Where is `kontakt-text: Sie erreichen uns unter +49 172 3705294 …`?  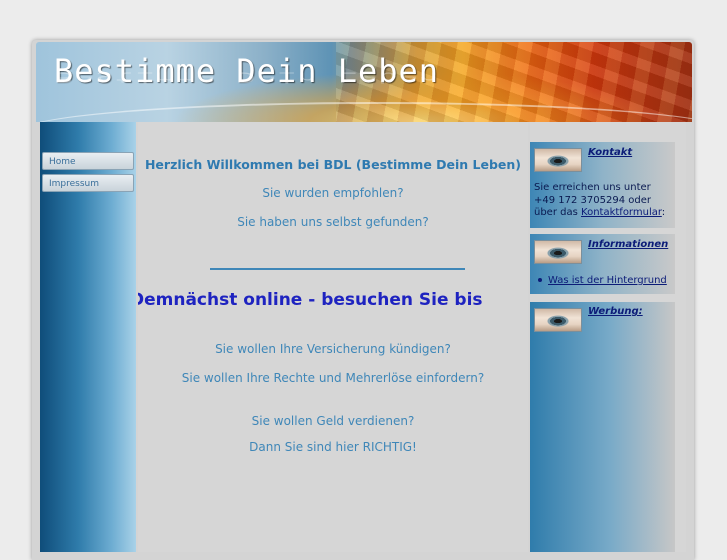 kontakt-text: Sie erreichen uns unter +49 172 3705294 … is located at coordinates (604, 201).